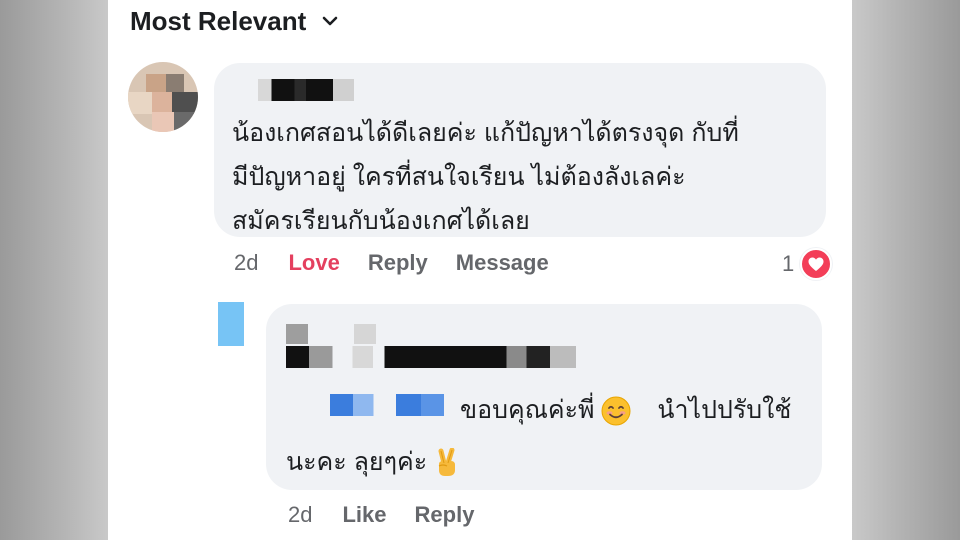  I want to click on background-left, so click(54, 270).